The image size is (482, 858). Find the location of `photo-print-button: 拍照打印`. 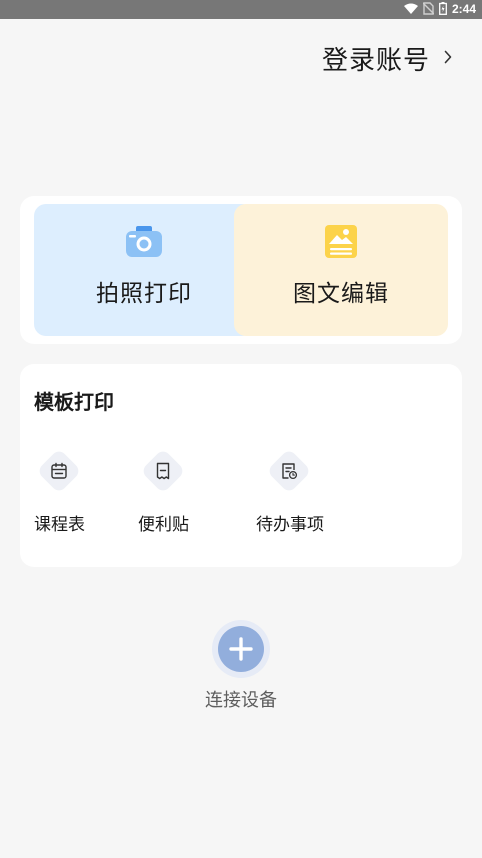

photo-print-button: 拍照打印 is located at coordinates (144, 270).